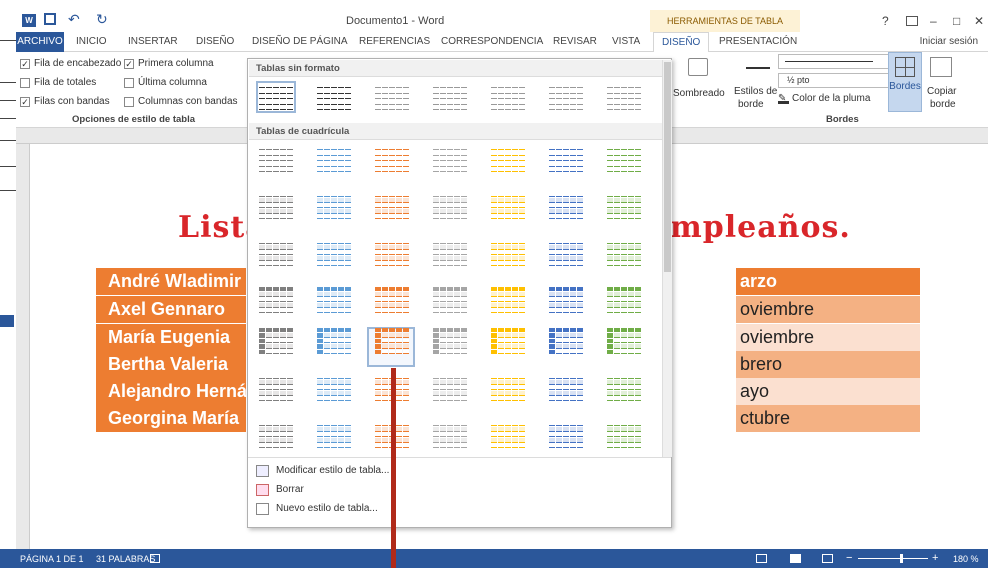 This screenshot has width=988, height=568. Describe the element at coordinates (681, 42) in the screenshot. I see `tab-table-design: DISEÑO` at that location.